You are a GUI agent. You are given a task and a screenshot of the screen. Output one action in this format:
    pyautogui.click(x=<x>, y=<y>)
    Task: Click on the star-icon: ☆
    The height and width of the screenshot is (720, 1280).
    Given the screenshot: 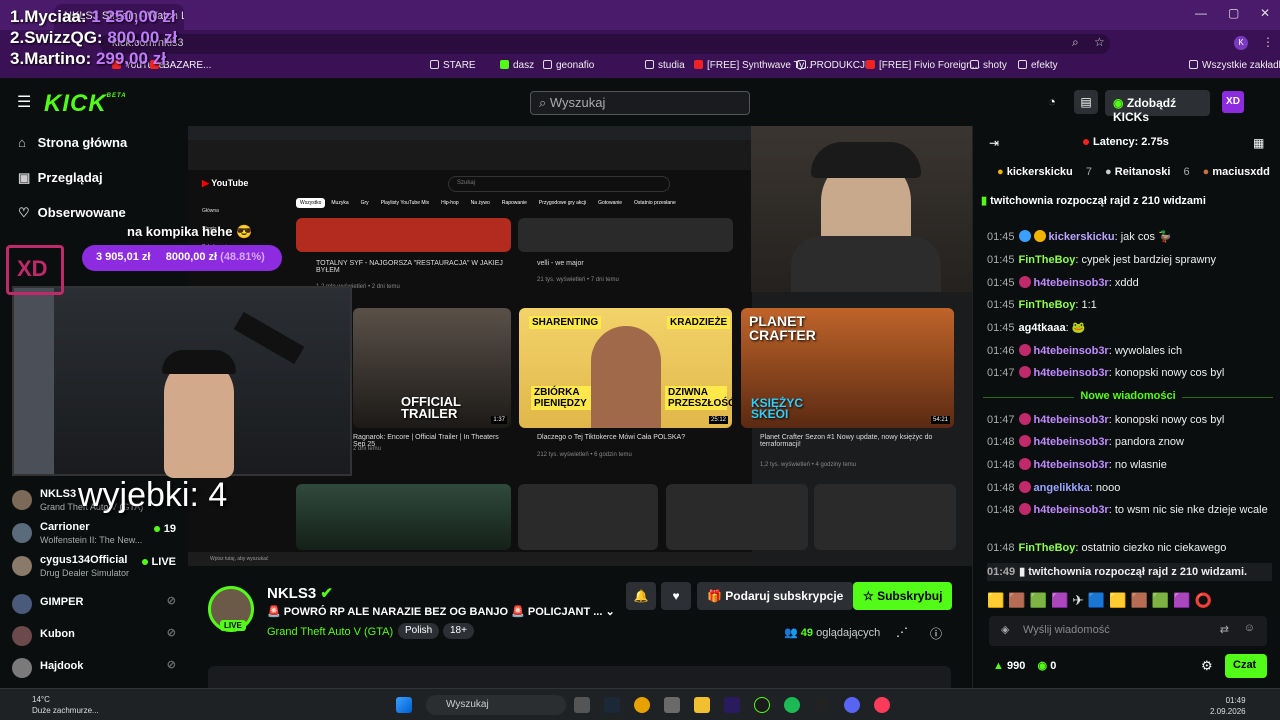 What is the action you would take?
    pyautogui.click(x=1099, y=42)
    